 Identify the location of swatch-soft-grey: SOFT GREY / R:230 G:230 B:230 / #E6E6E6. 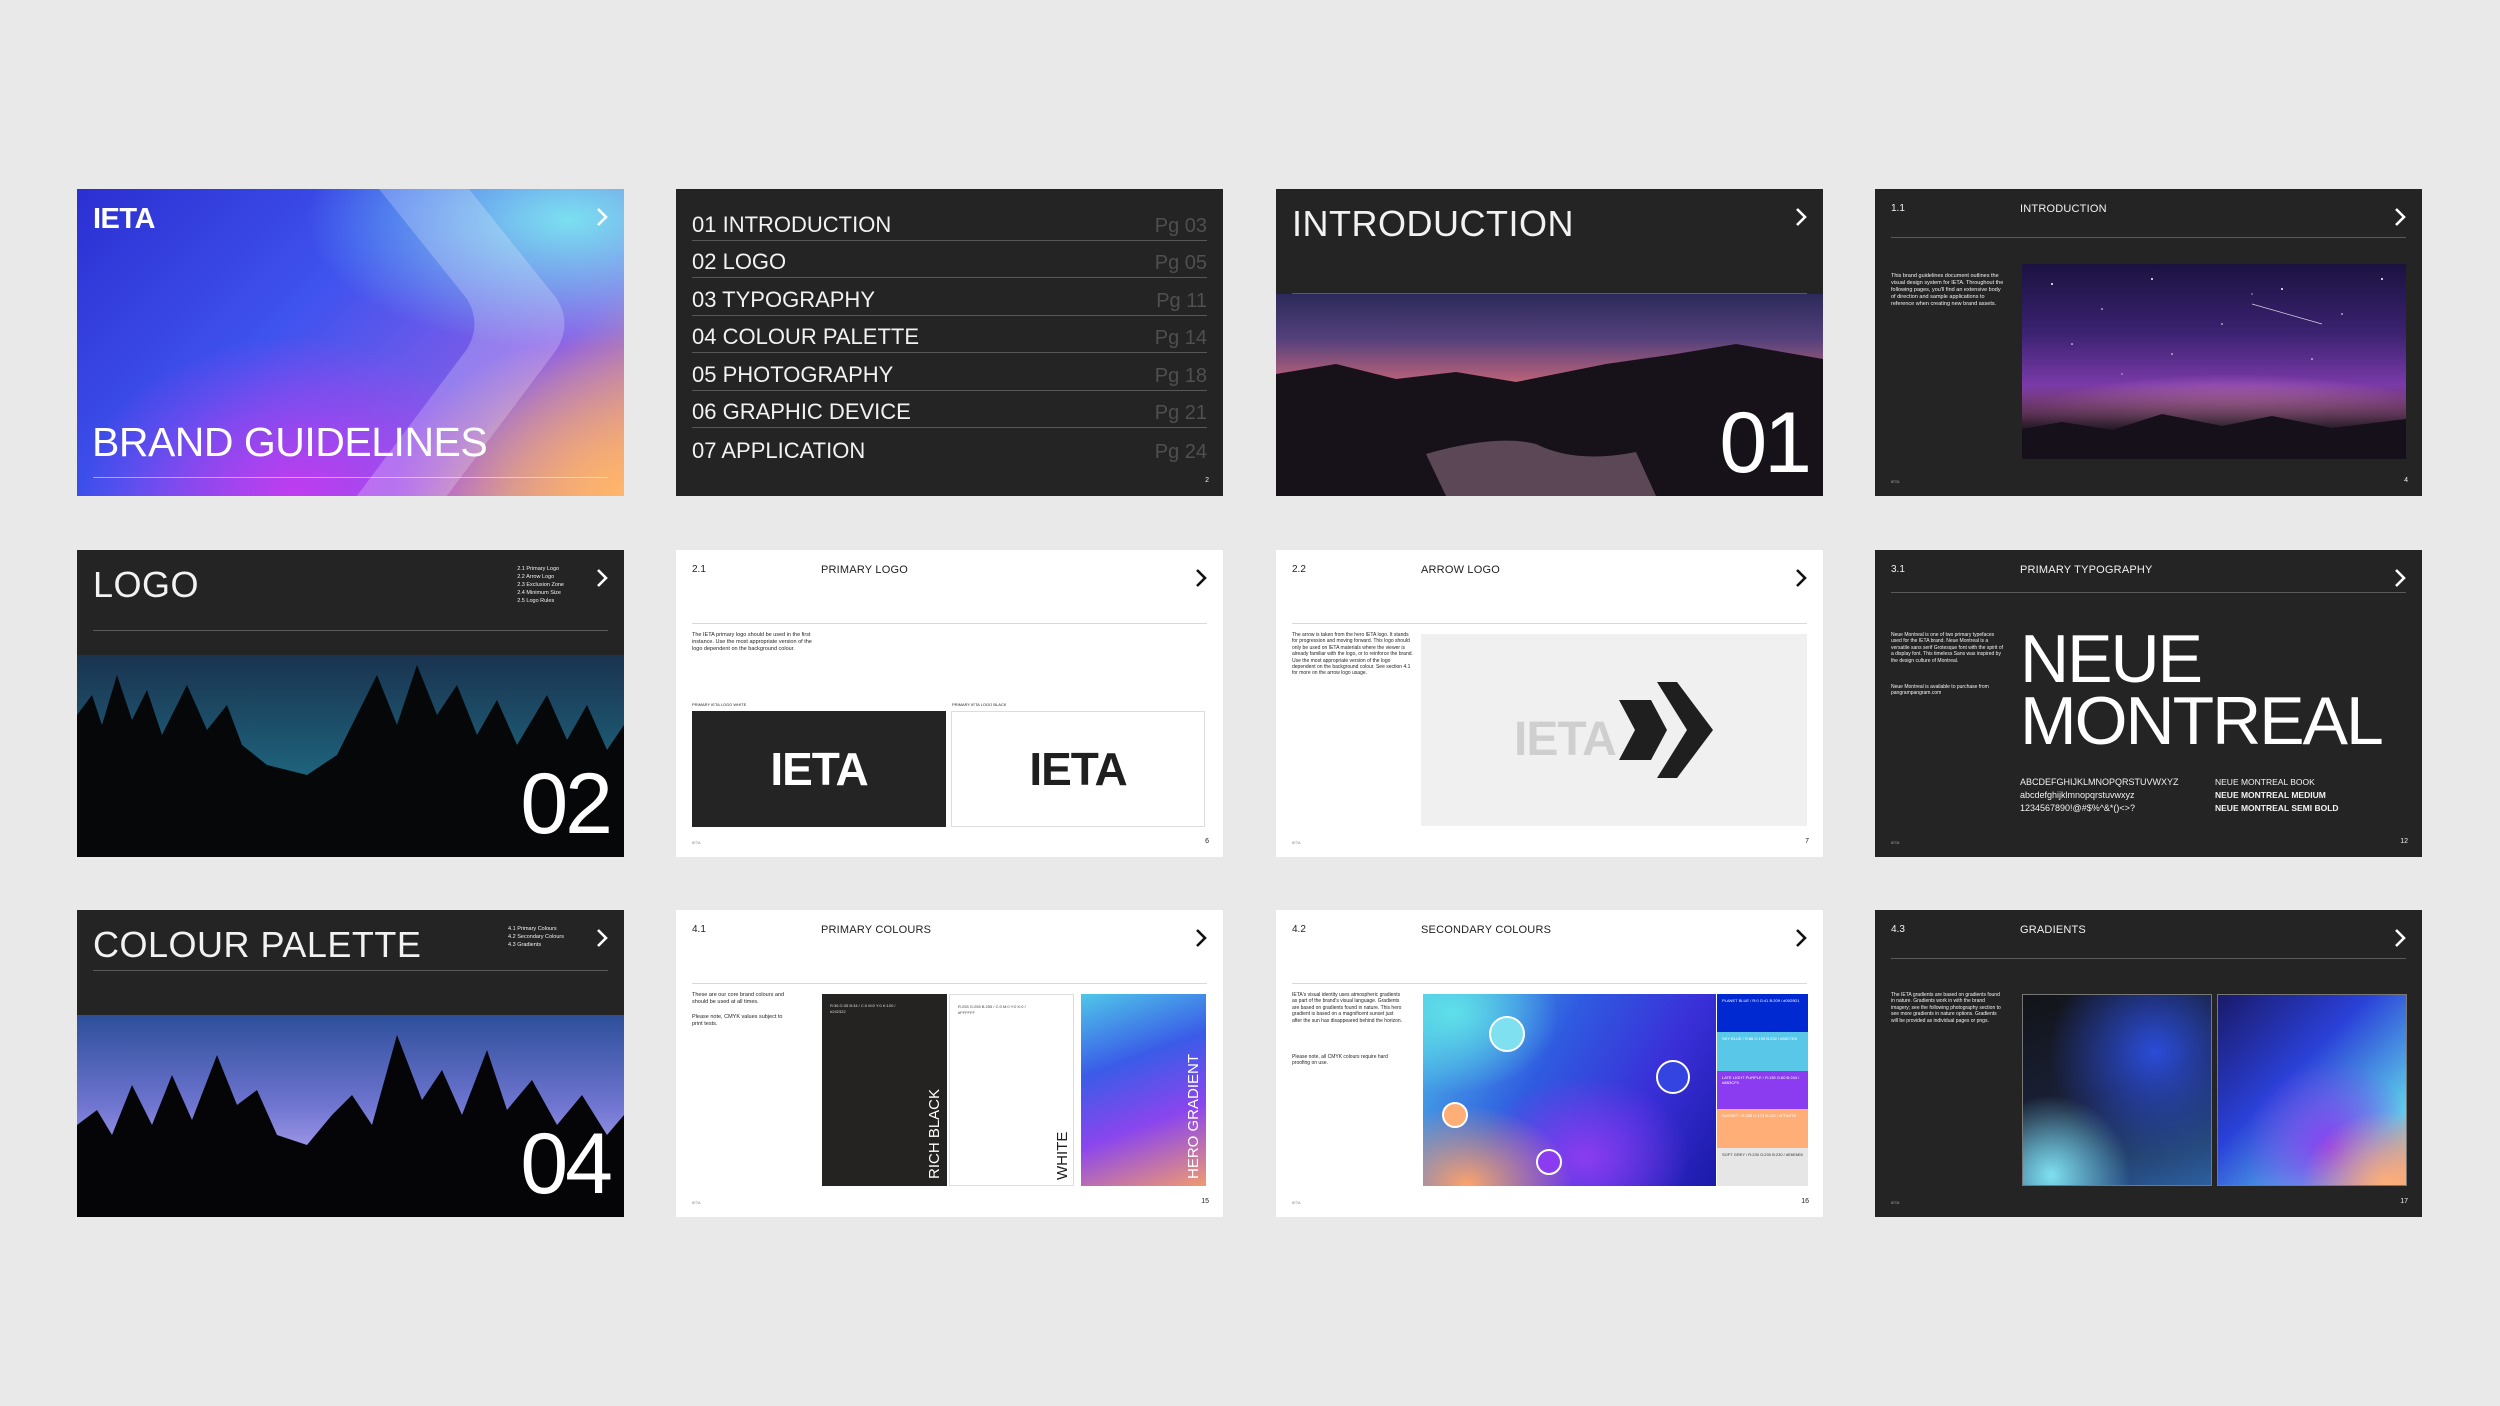
(1762, 1167).